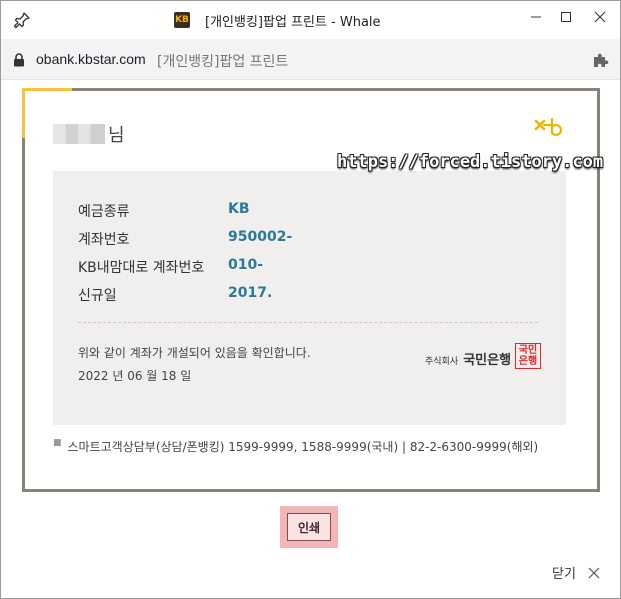  Describe the element at coordinates (97, 296) in the screenshot. I see `info-label: 신규일` at that location.